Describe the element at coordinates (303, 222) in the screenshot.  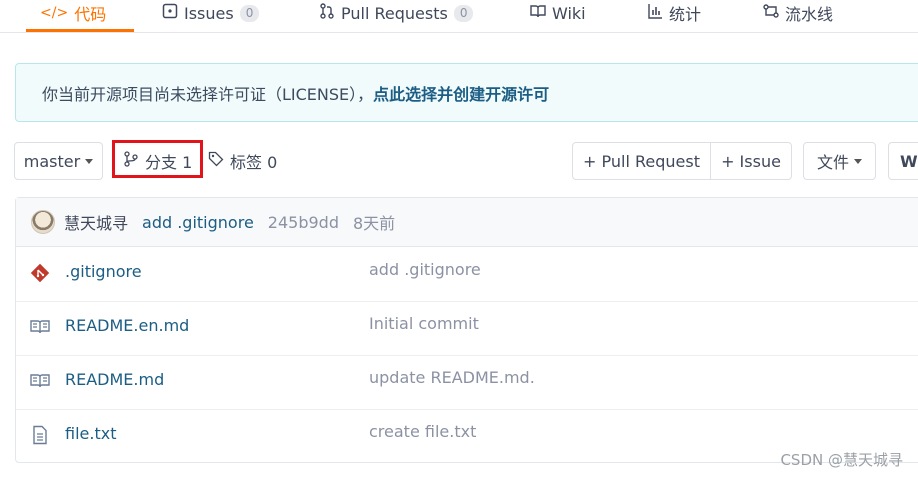
I see `commit-sha: 245b9dd` at that location.